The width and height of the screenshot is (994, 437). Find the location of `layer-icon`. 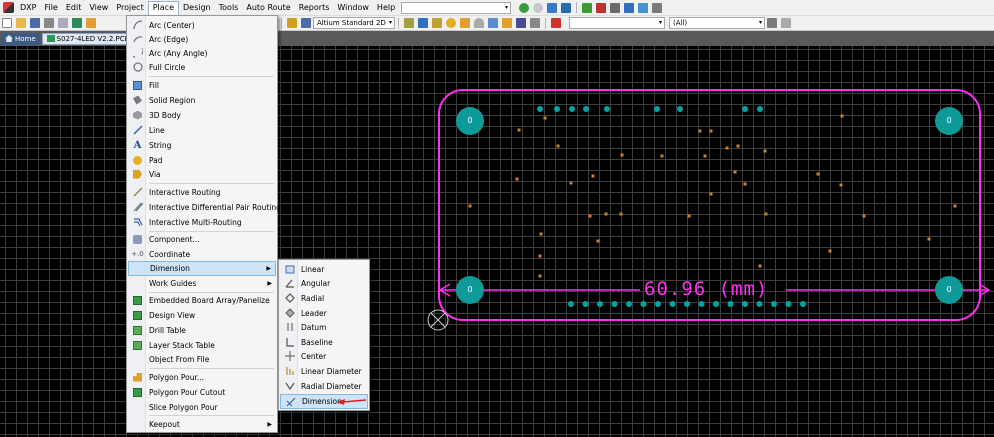

layer-icon is located at coordinates (77, 23).